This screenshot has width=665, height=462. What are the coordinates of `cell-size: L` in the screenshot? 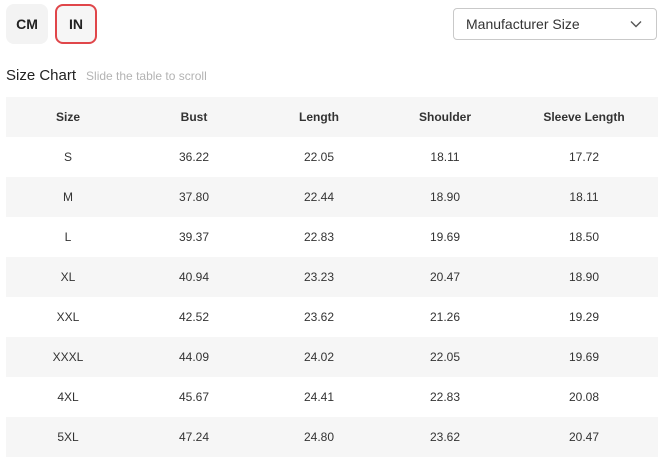 It's located at (68, 237).